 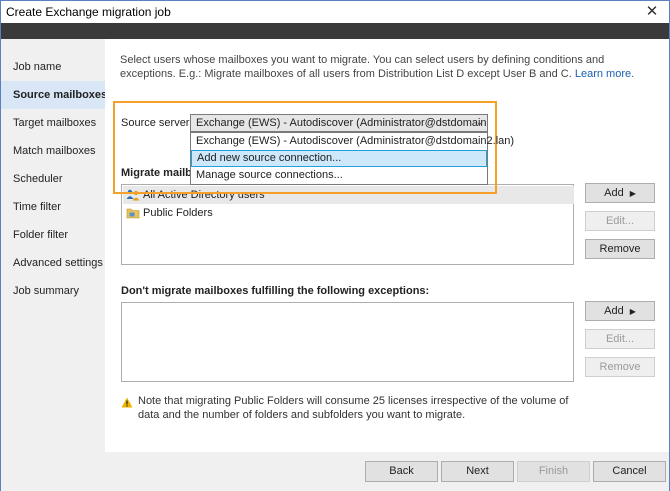 I want to click on sidebar-item-match-mailboxes: Match mailboxes, so click(x=53, y=151).